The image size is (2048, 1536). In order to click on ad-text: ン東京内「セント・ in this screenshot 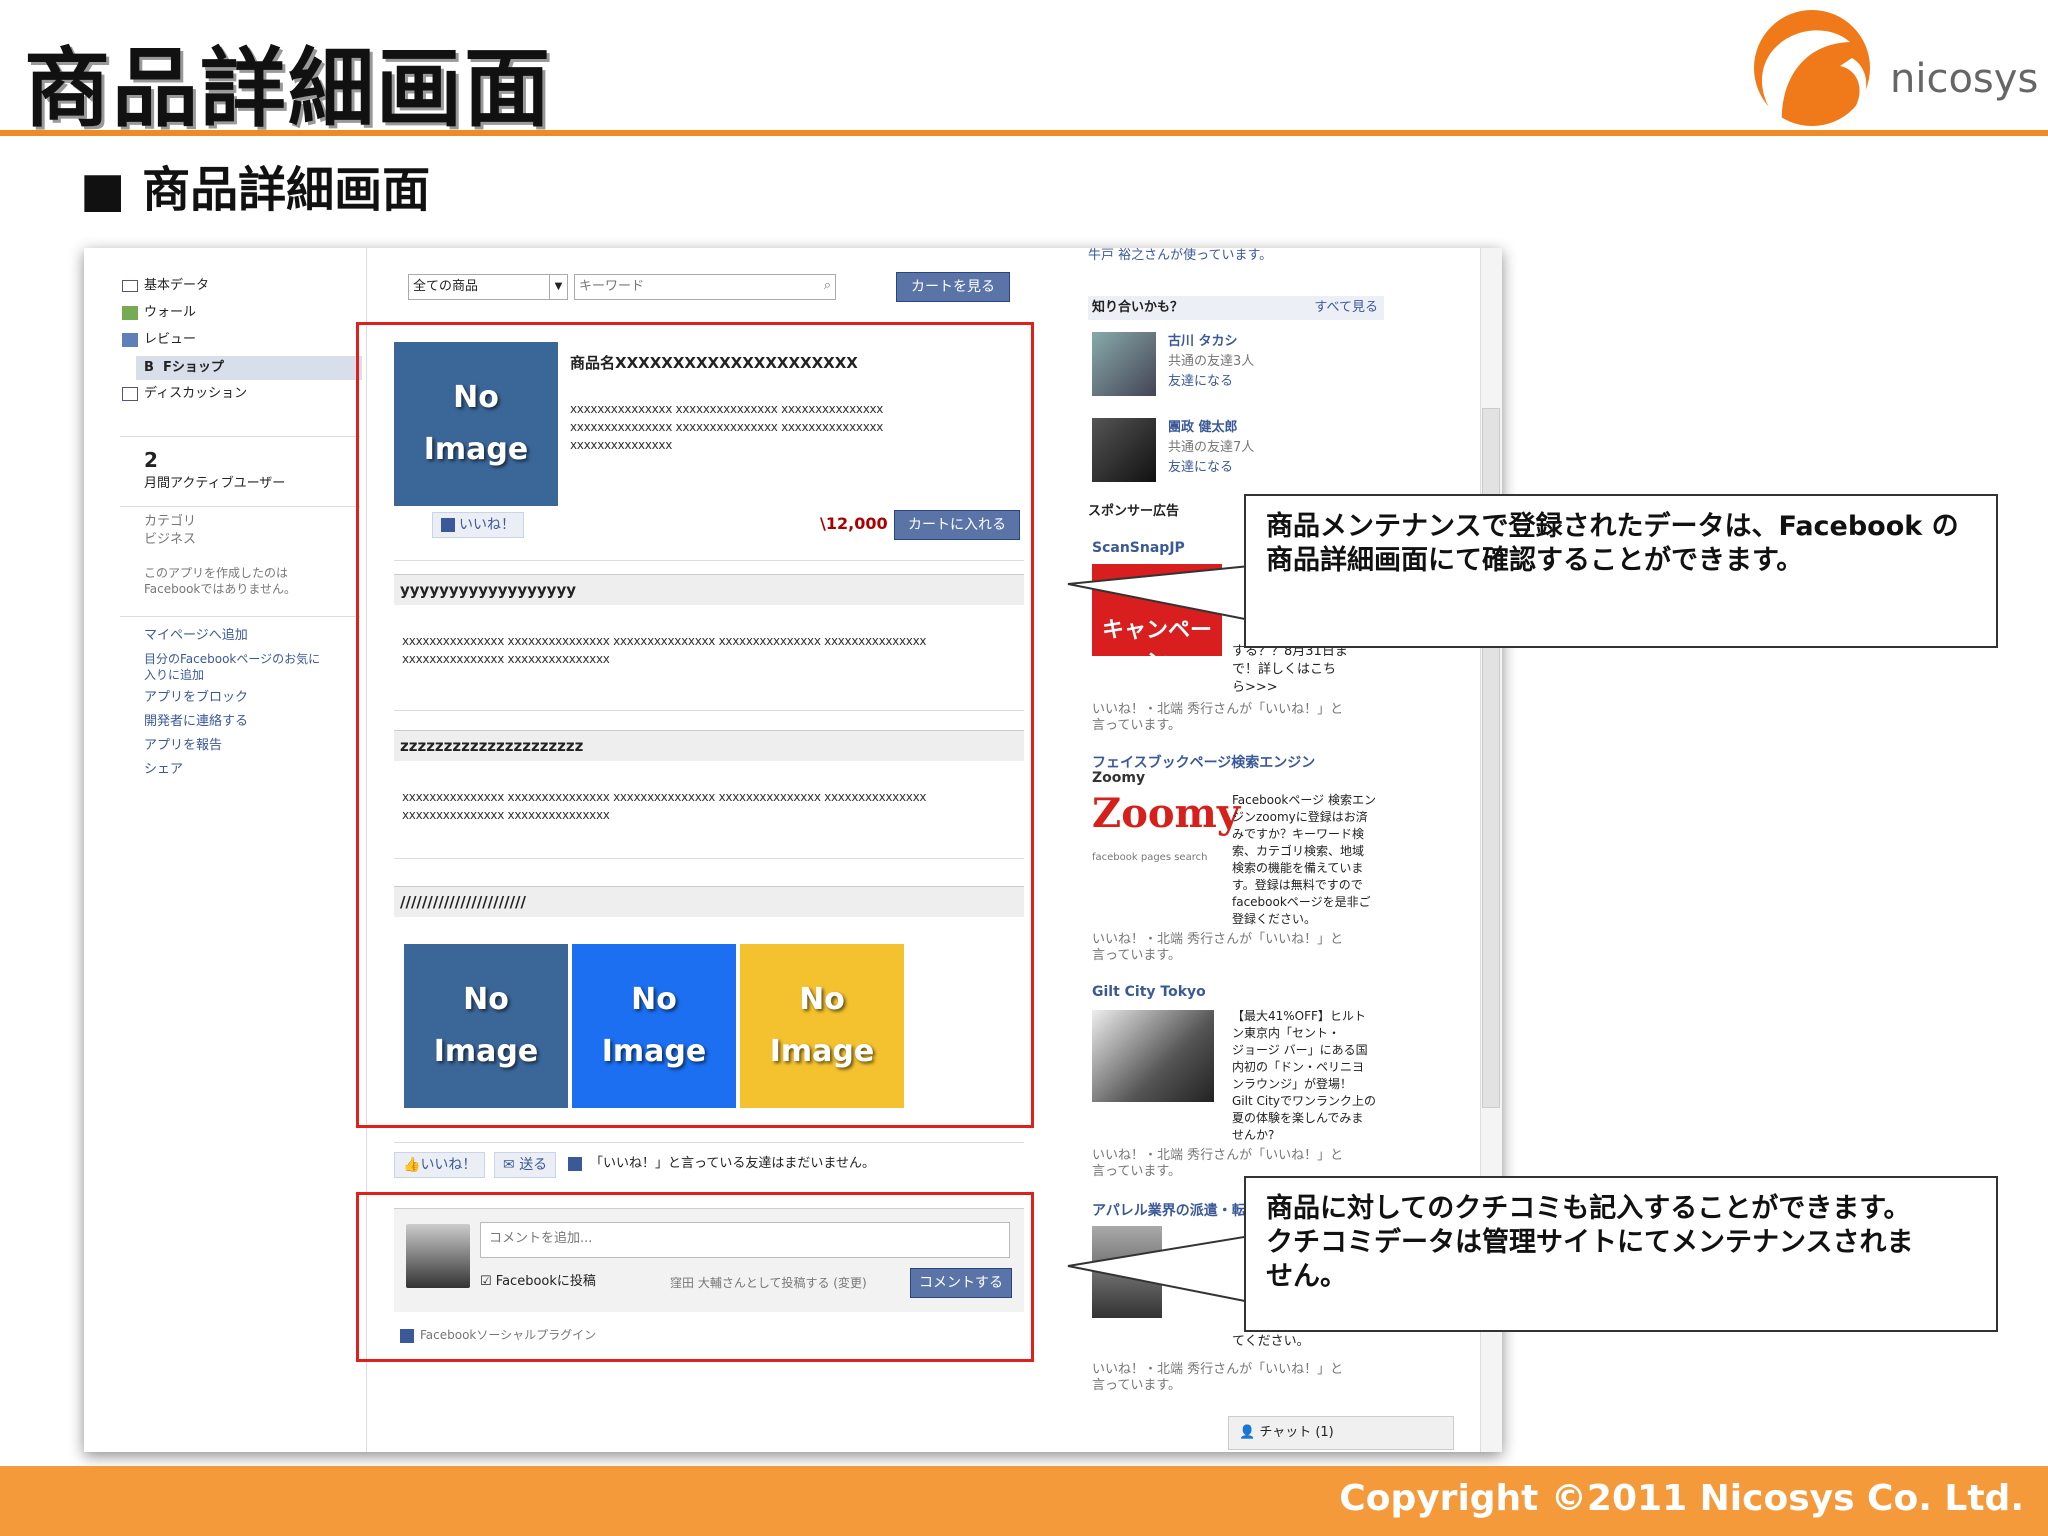, I will do `click(1286, 1033)`.